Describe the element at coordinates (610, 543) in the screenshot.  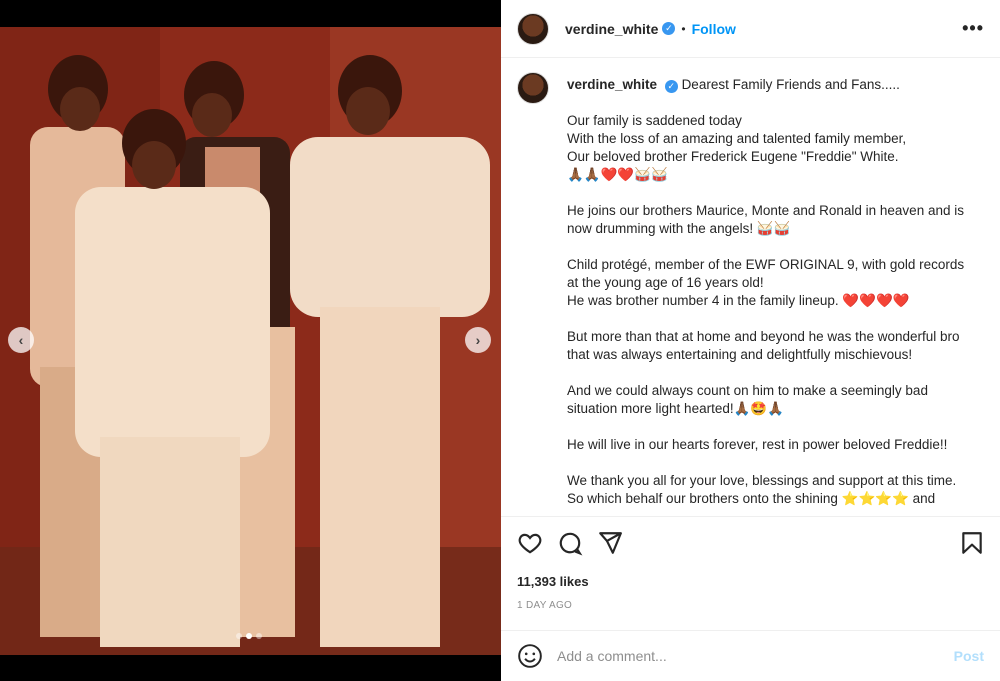
I see `share-send-icon` at that location.